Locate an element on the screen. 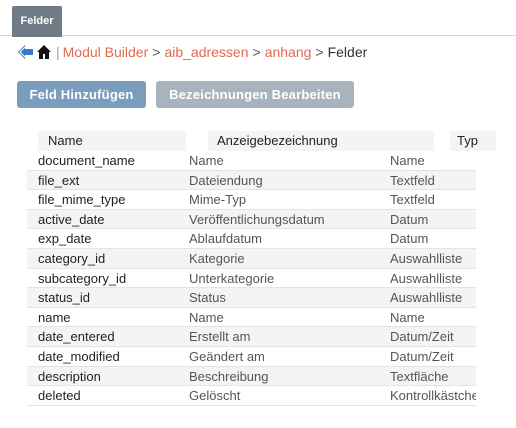 The height and width of the screenshot is (428, 516). field-name-cell: description is located at coordinates (113, 376).